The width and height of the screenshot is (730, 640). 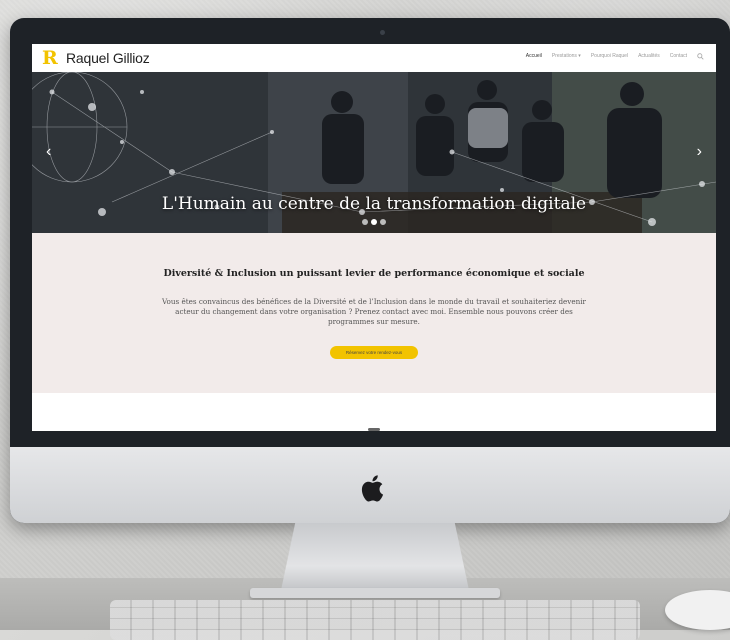 What do you see at coordinates (374, 412) in the screenshot?
I see `next-section` at bounding box center [374, 412].